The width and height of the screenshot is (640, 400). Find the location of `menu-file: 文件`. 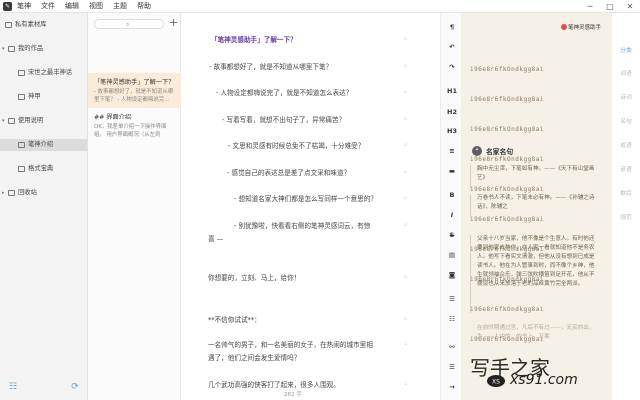

menu-file: 文件 is located at coordinates (48, 6).